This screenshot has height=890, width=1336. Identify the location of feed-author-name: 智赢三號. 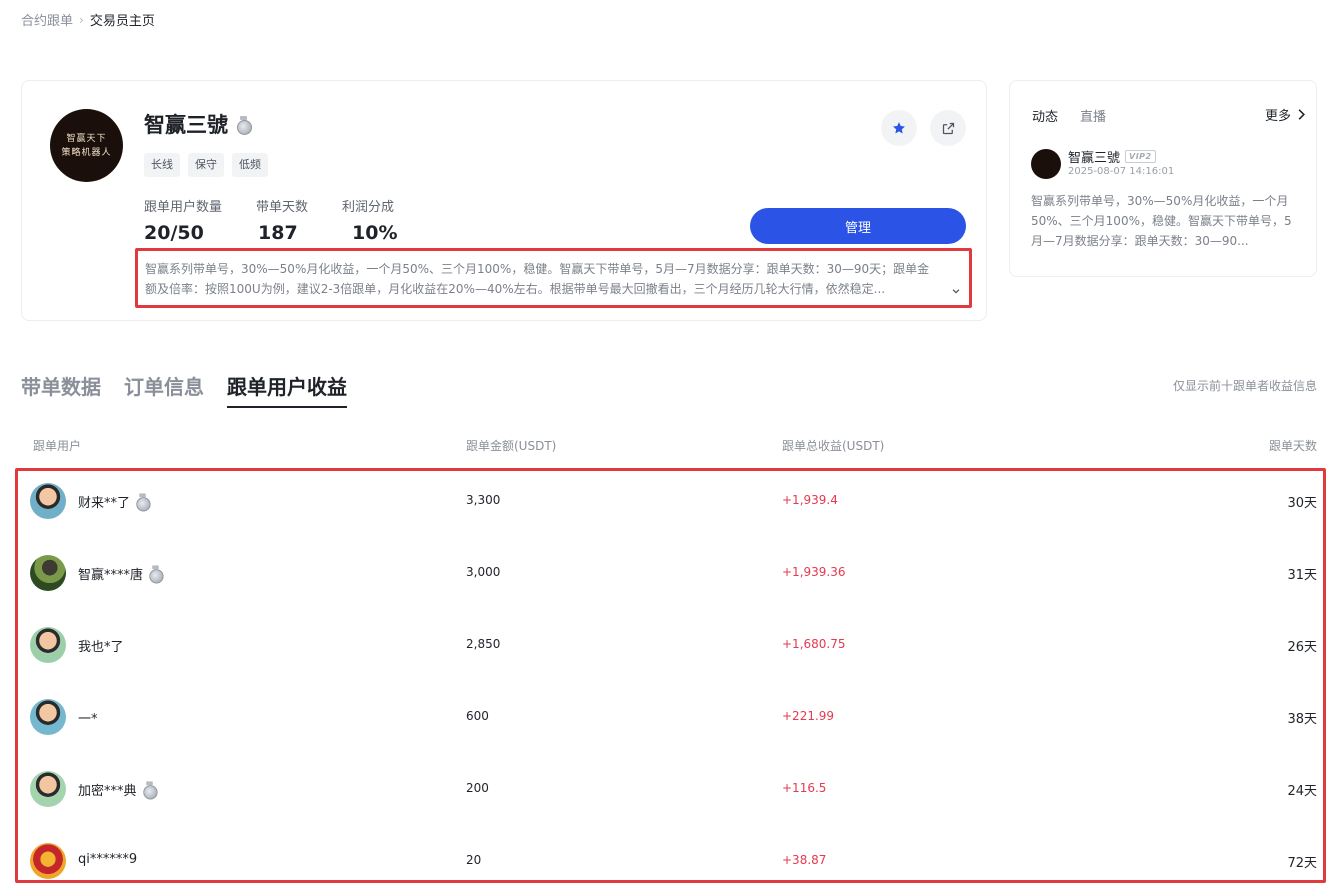
(1094, 158).